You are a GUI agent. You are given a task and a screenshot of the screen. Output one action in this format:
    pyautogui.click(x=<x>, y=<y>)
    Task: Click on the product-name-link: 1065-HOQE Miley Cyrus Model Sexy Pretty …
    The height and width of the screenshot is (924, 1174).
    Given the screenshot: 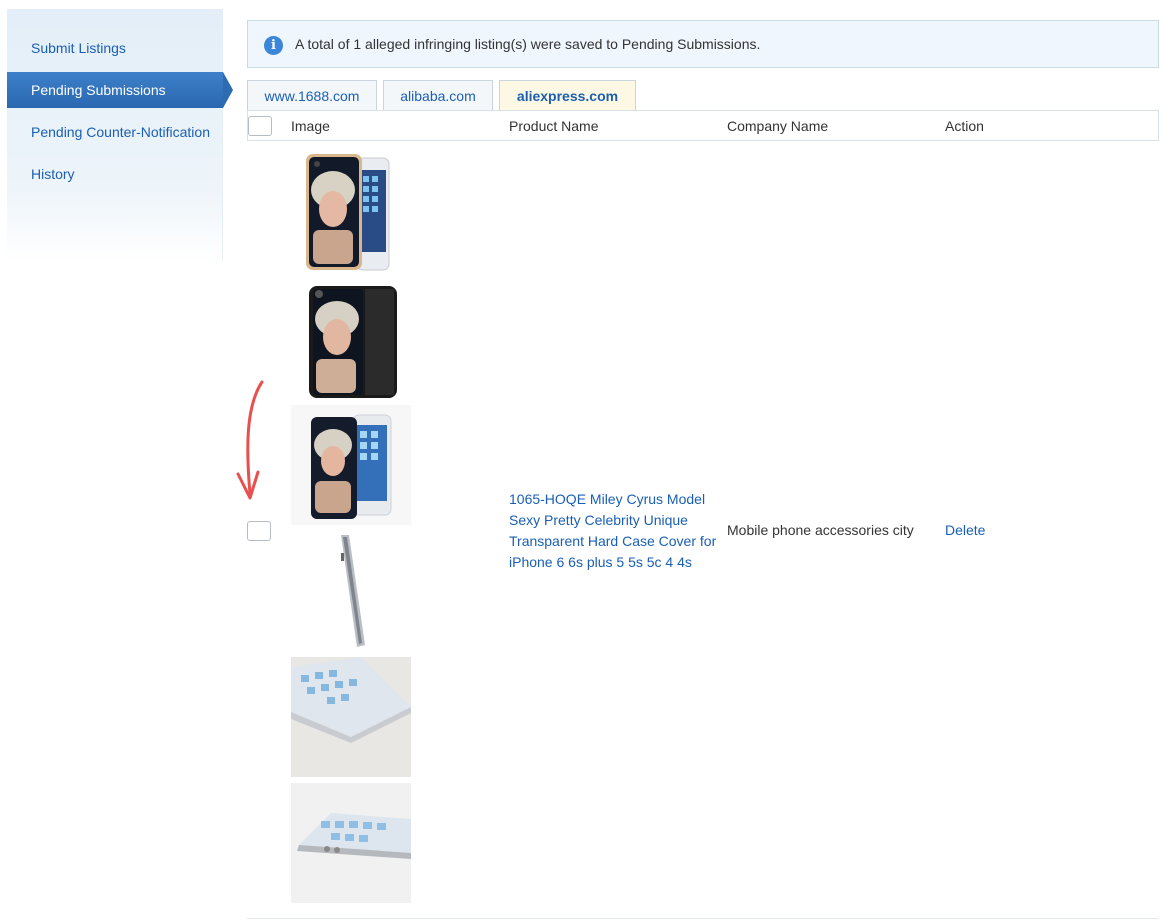 What is the action you would take?
    pyautogui.click(x=614, y=531)
    